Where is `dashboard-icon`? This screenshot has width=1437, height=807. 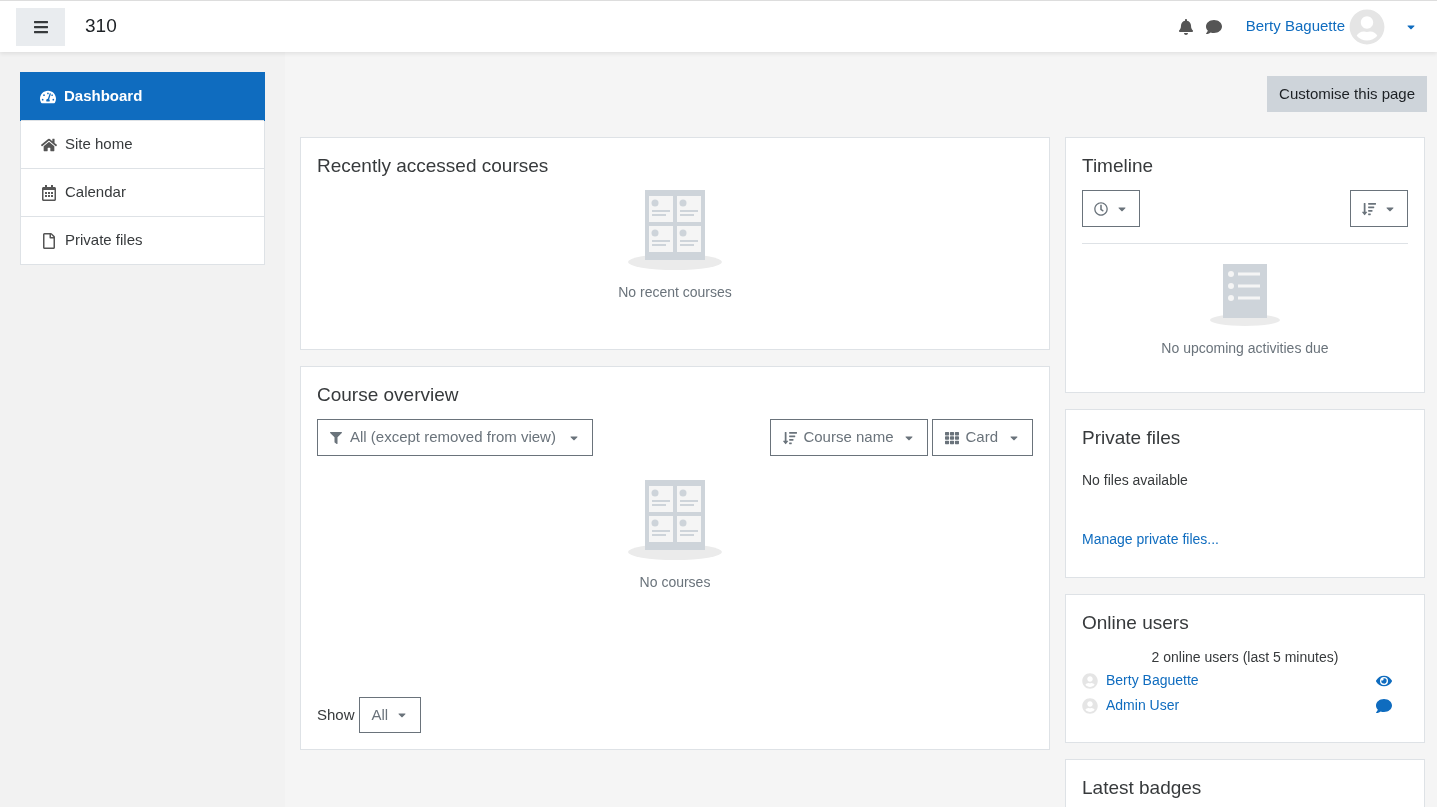 dashboard-icon is located at coordinates (48, 96).